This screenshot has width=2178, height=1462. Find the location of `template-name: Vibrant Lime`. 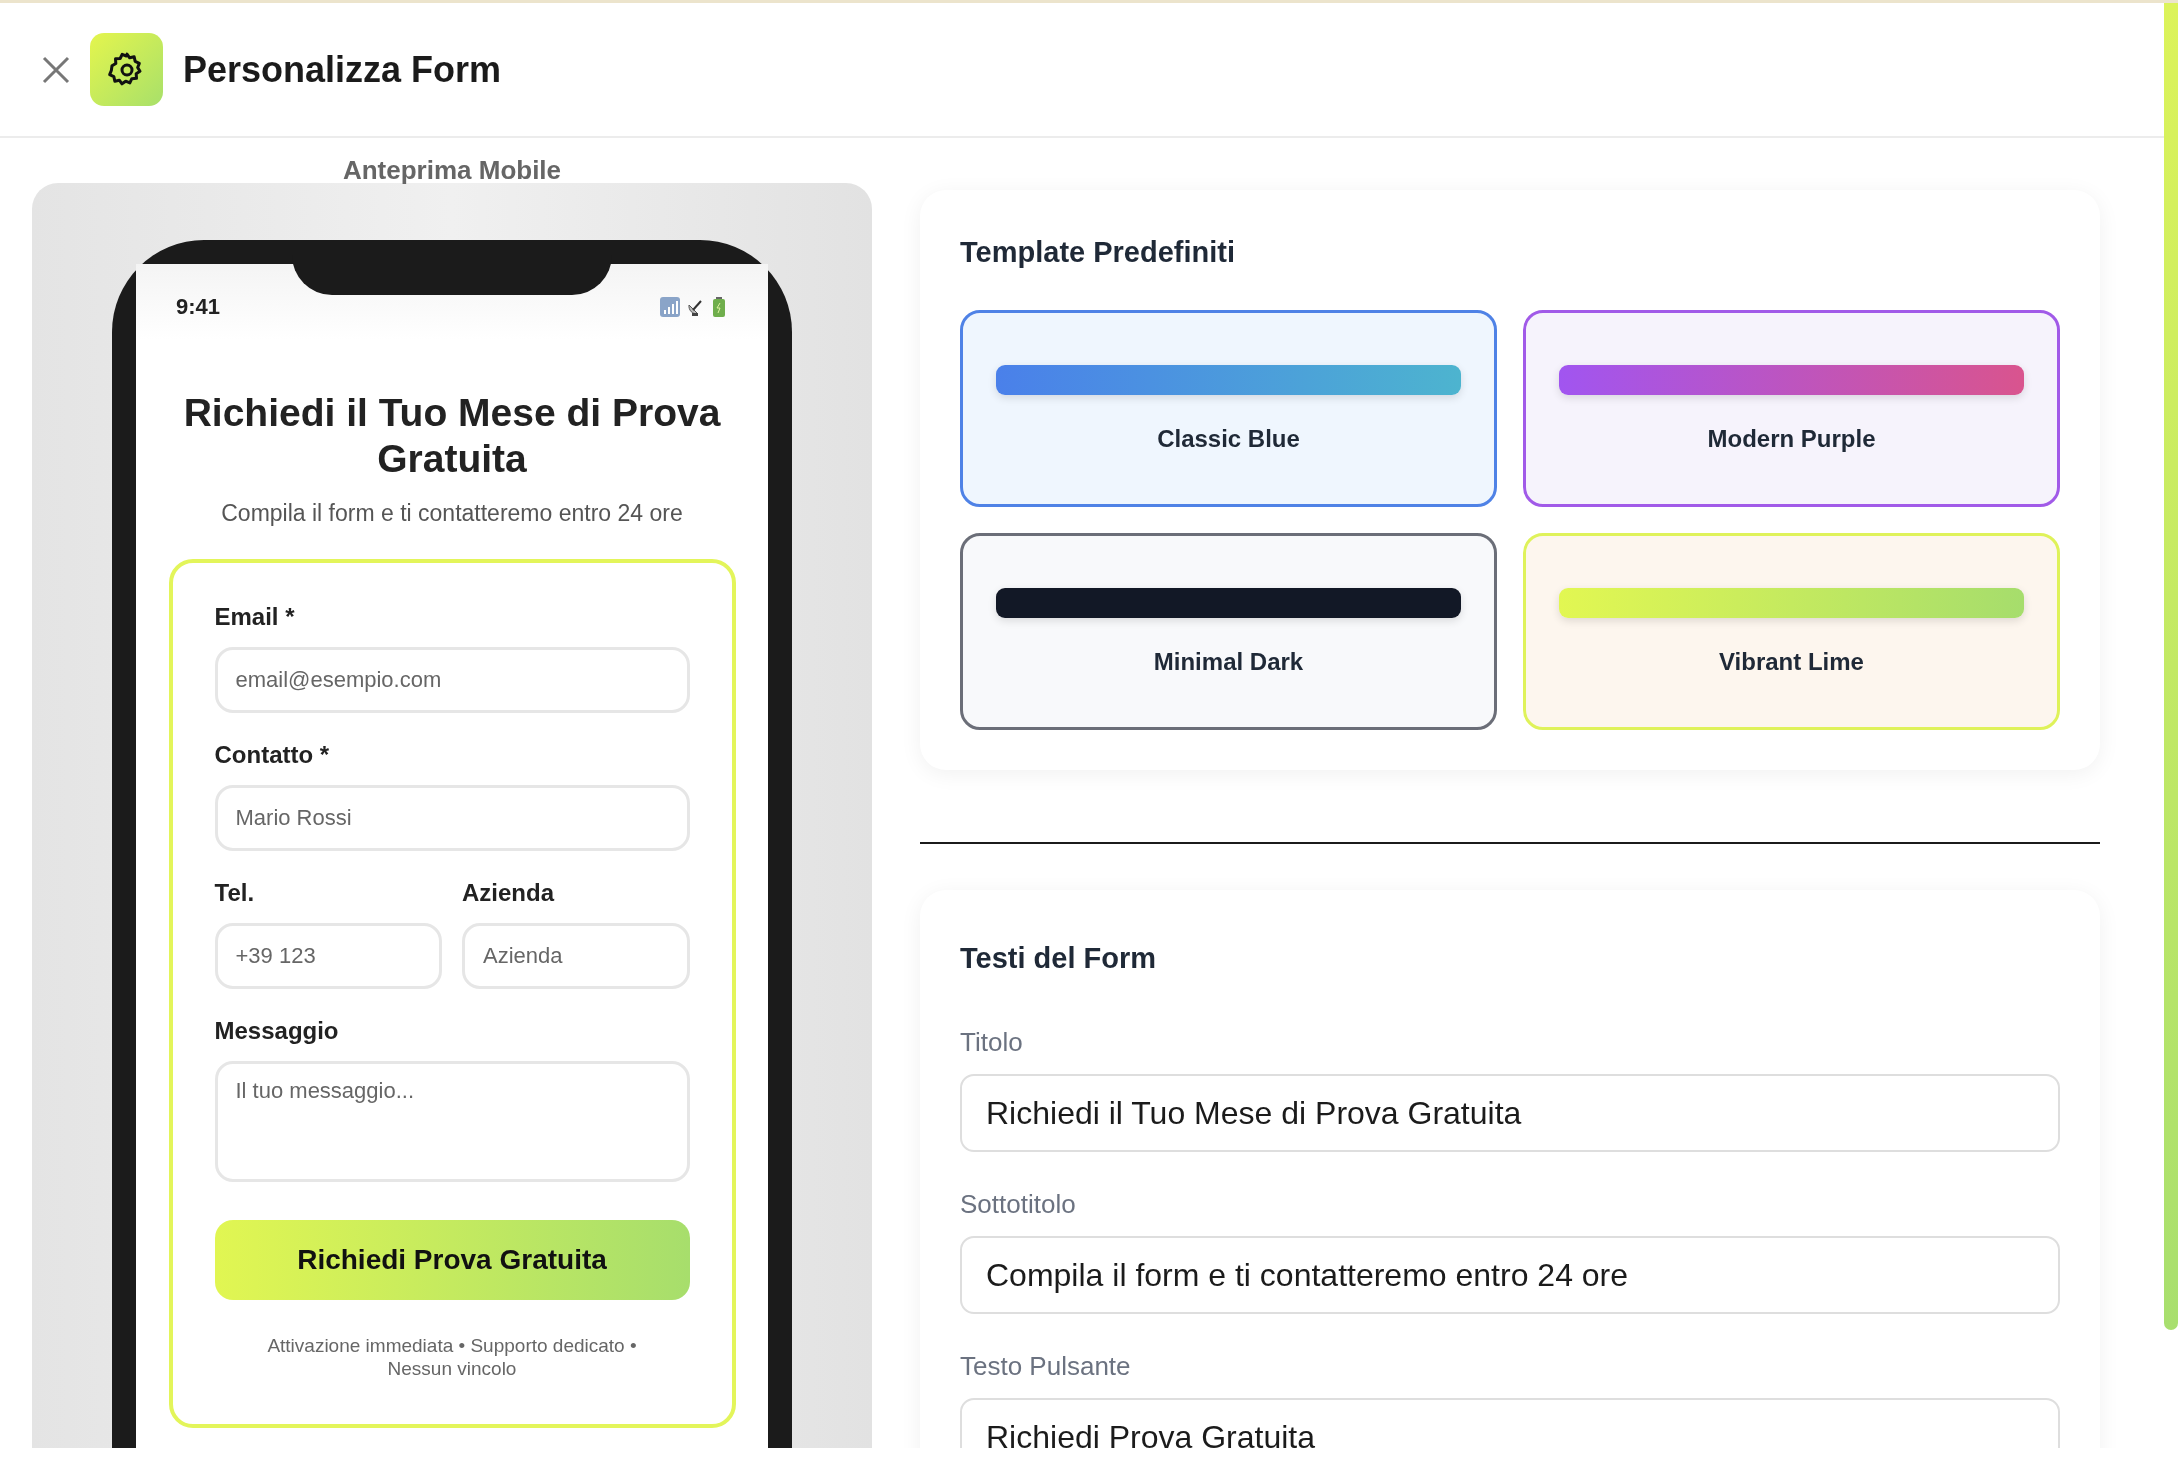

template-name: Vibrant Lime is located at coordinates (1791, 662).